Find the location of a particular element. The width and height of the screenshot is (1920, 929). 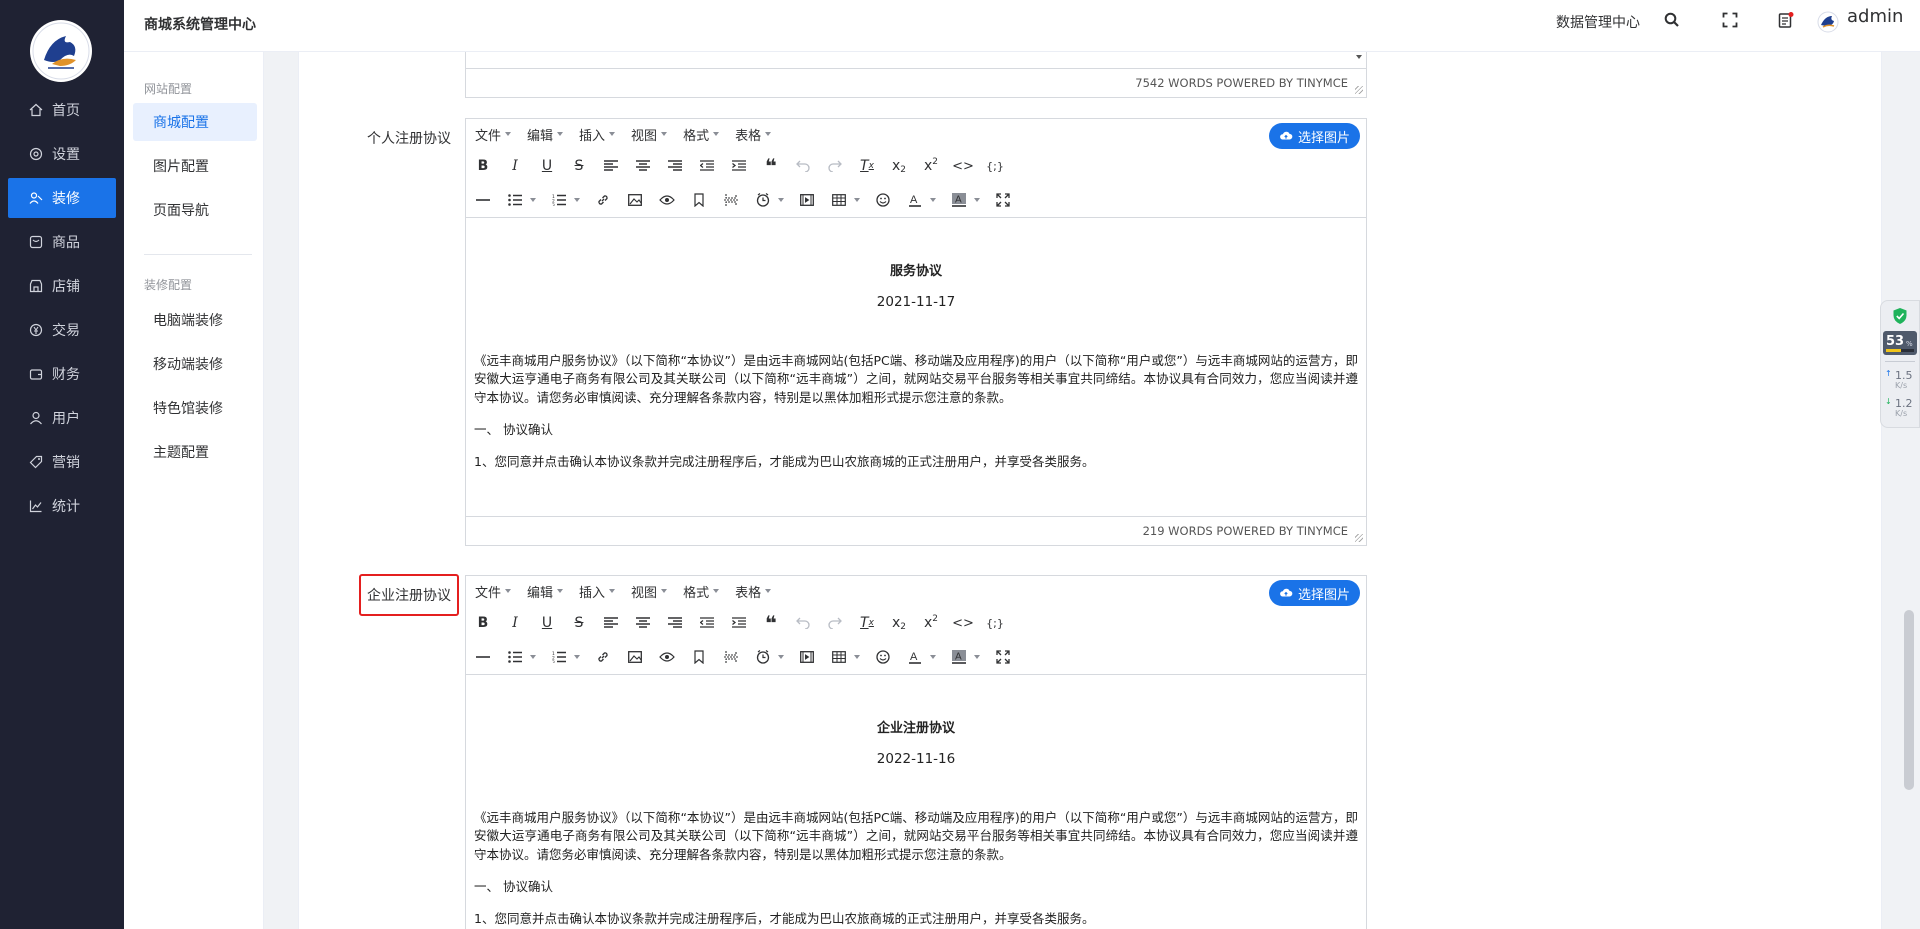

page-scrollbar is located at coordinates (1909, 700).